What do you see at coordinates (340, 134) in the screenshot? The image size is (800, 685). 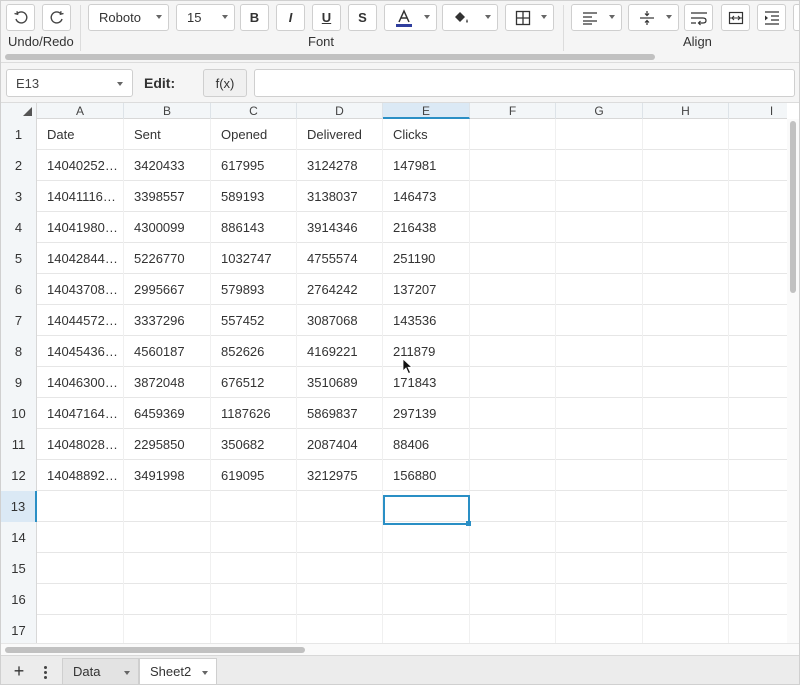 I see `cell-d1: Delivered` at bounding box center [340, 134].